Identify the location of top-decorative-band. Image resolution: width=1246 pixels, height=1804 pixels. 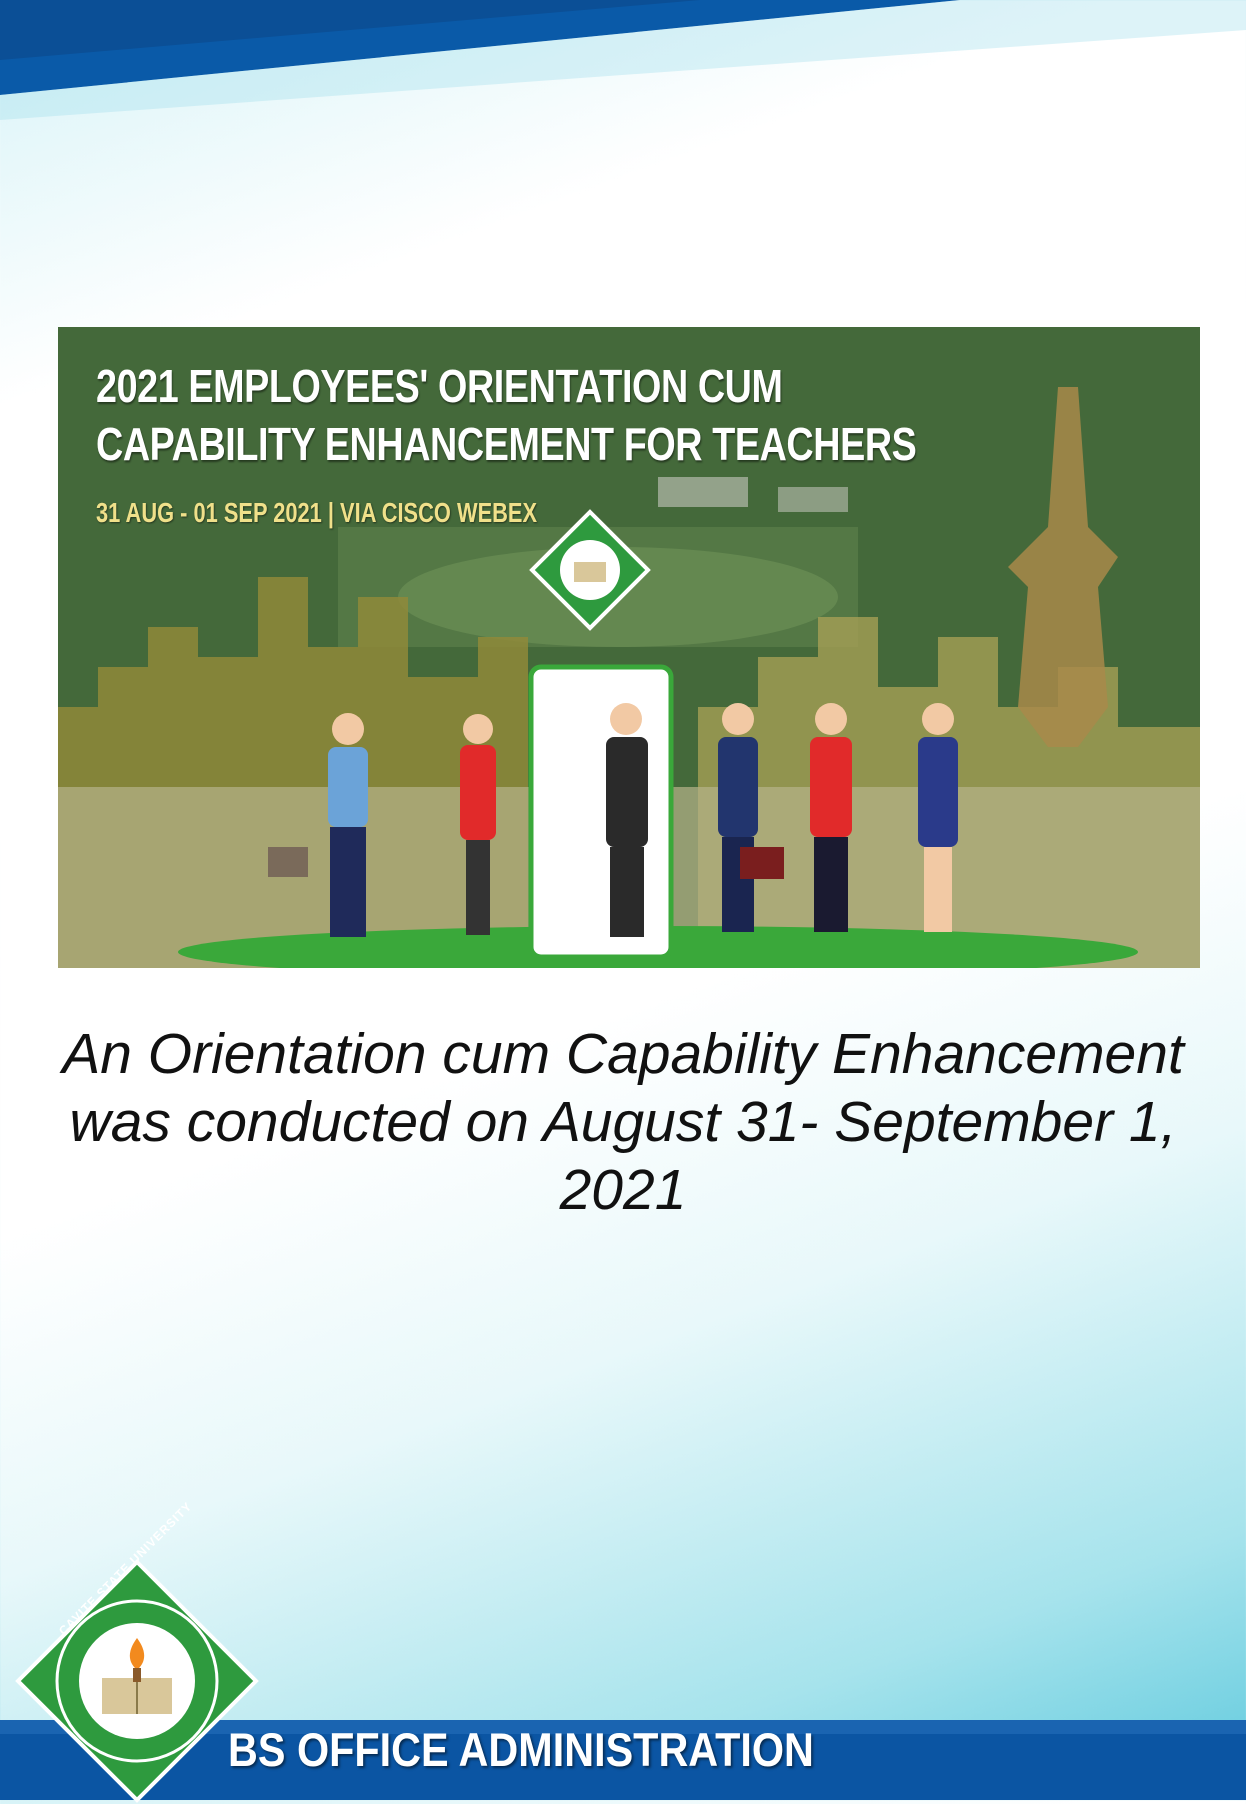
(623, 60).